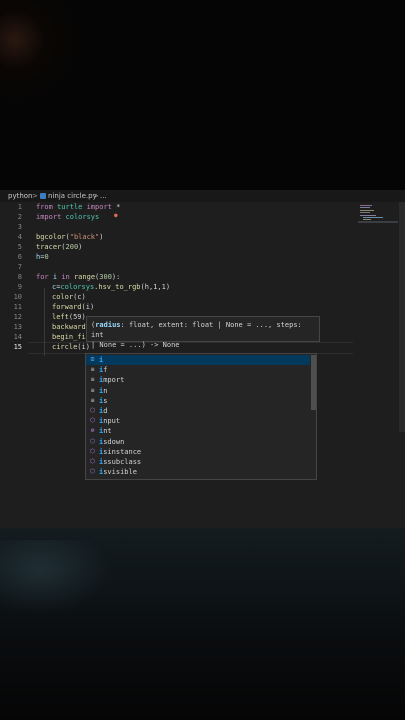 The image size is (405, 720). Describe the element at coordinates (198, 462) in the screenshot. I see `suggestion-item: ⬡ issubclass` at that location.